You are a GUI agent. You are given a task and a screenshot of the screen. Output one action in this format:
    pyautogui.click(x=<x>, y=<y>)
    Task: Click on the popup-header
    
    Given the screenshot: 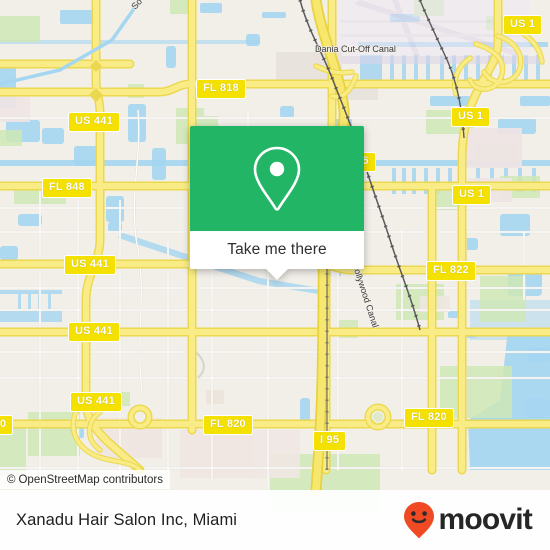 What is the action you would take?
    pyautogui.click(x=277, y=178)
    